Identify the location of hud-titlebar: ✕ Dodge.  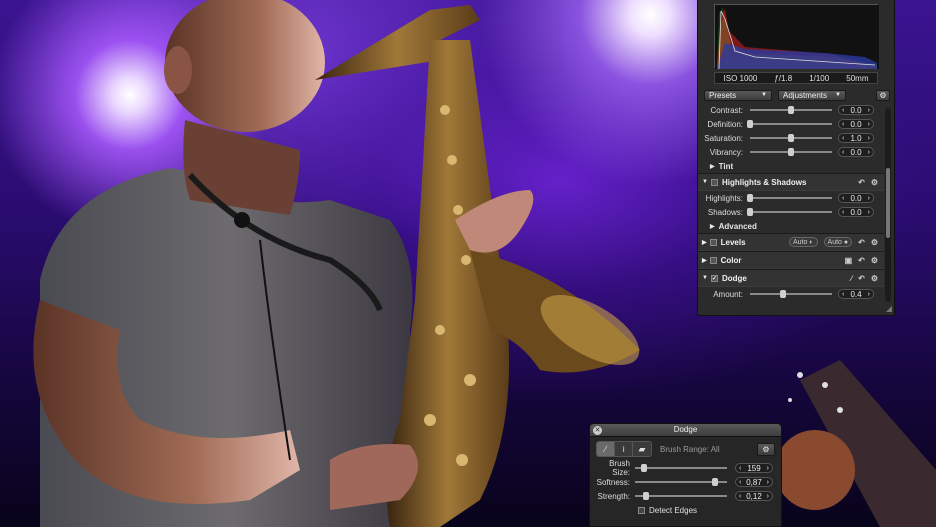
(685, 430).